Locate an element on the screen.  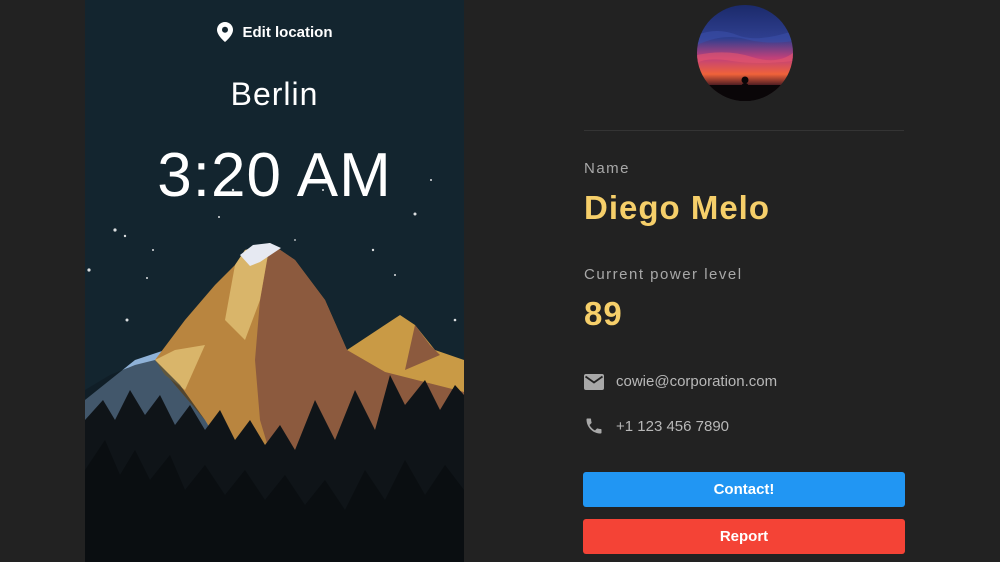
location-pin-icon is located at coordinates (224, 32).